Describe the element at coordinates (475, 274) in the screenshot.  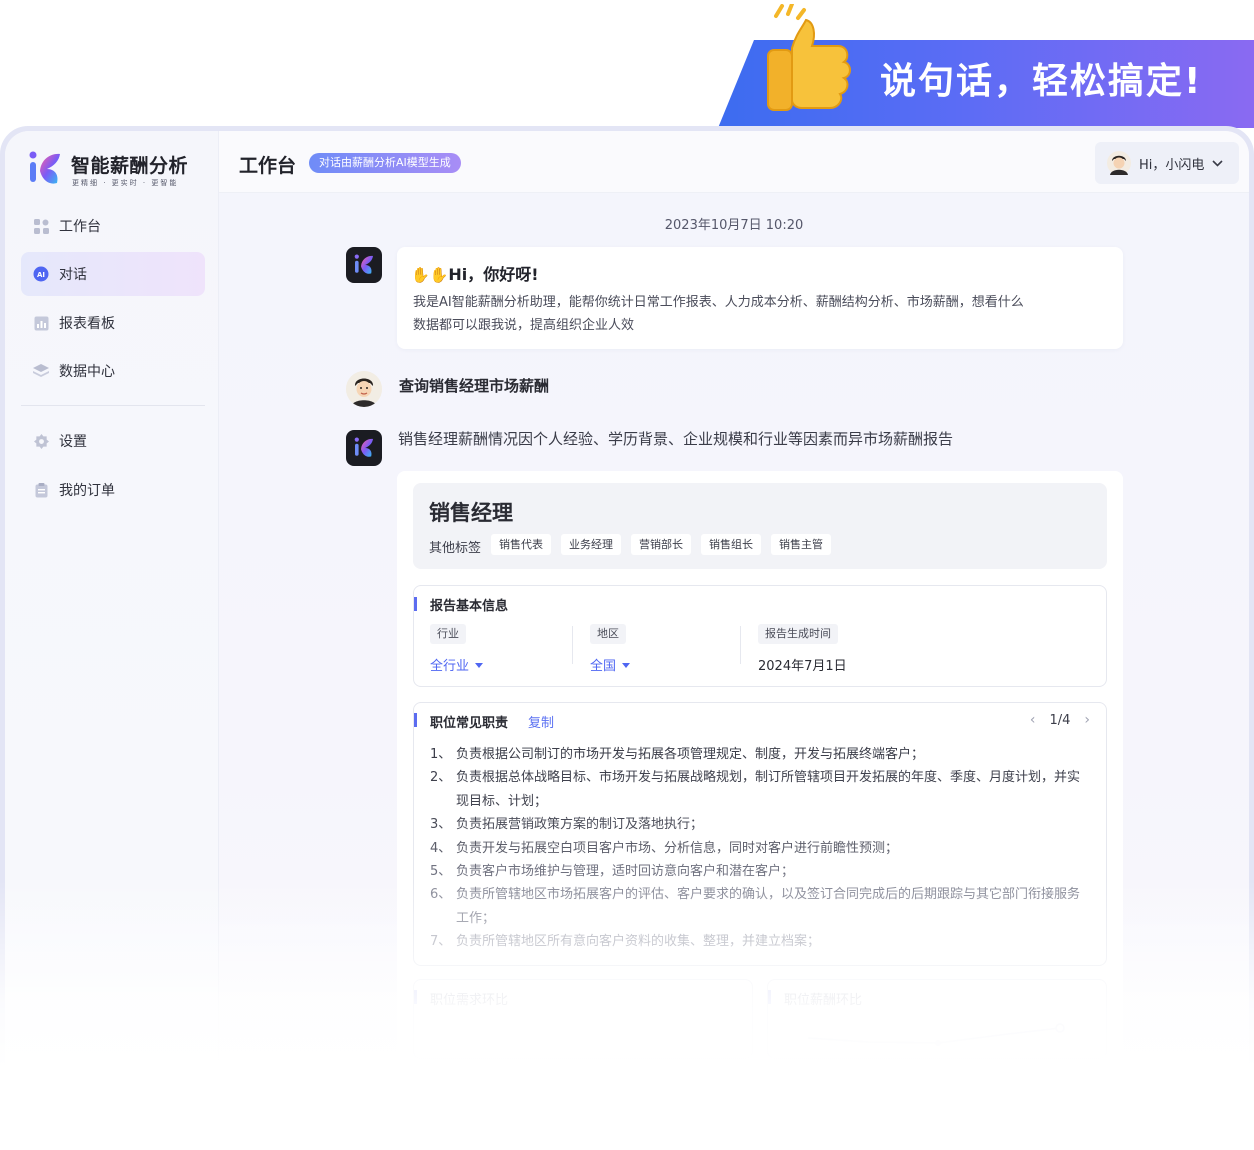
I see `greeting-title: ✋✋Hi，你好呀!` at that location.